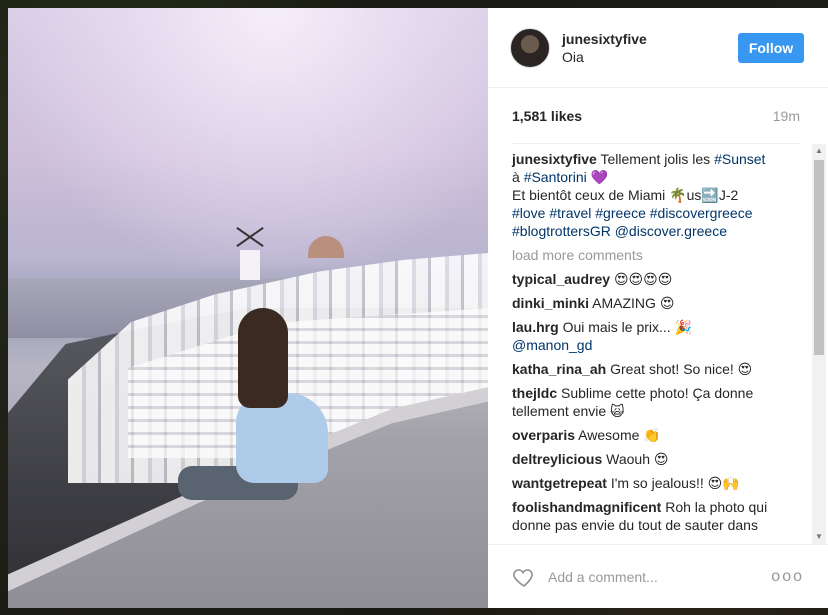 Image resolution: width=828 pixels, height=615 pixels. Describe the element at coordinates (599, 177) in the screenshot. I see `purple-heart-icon: 💜` at that location.